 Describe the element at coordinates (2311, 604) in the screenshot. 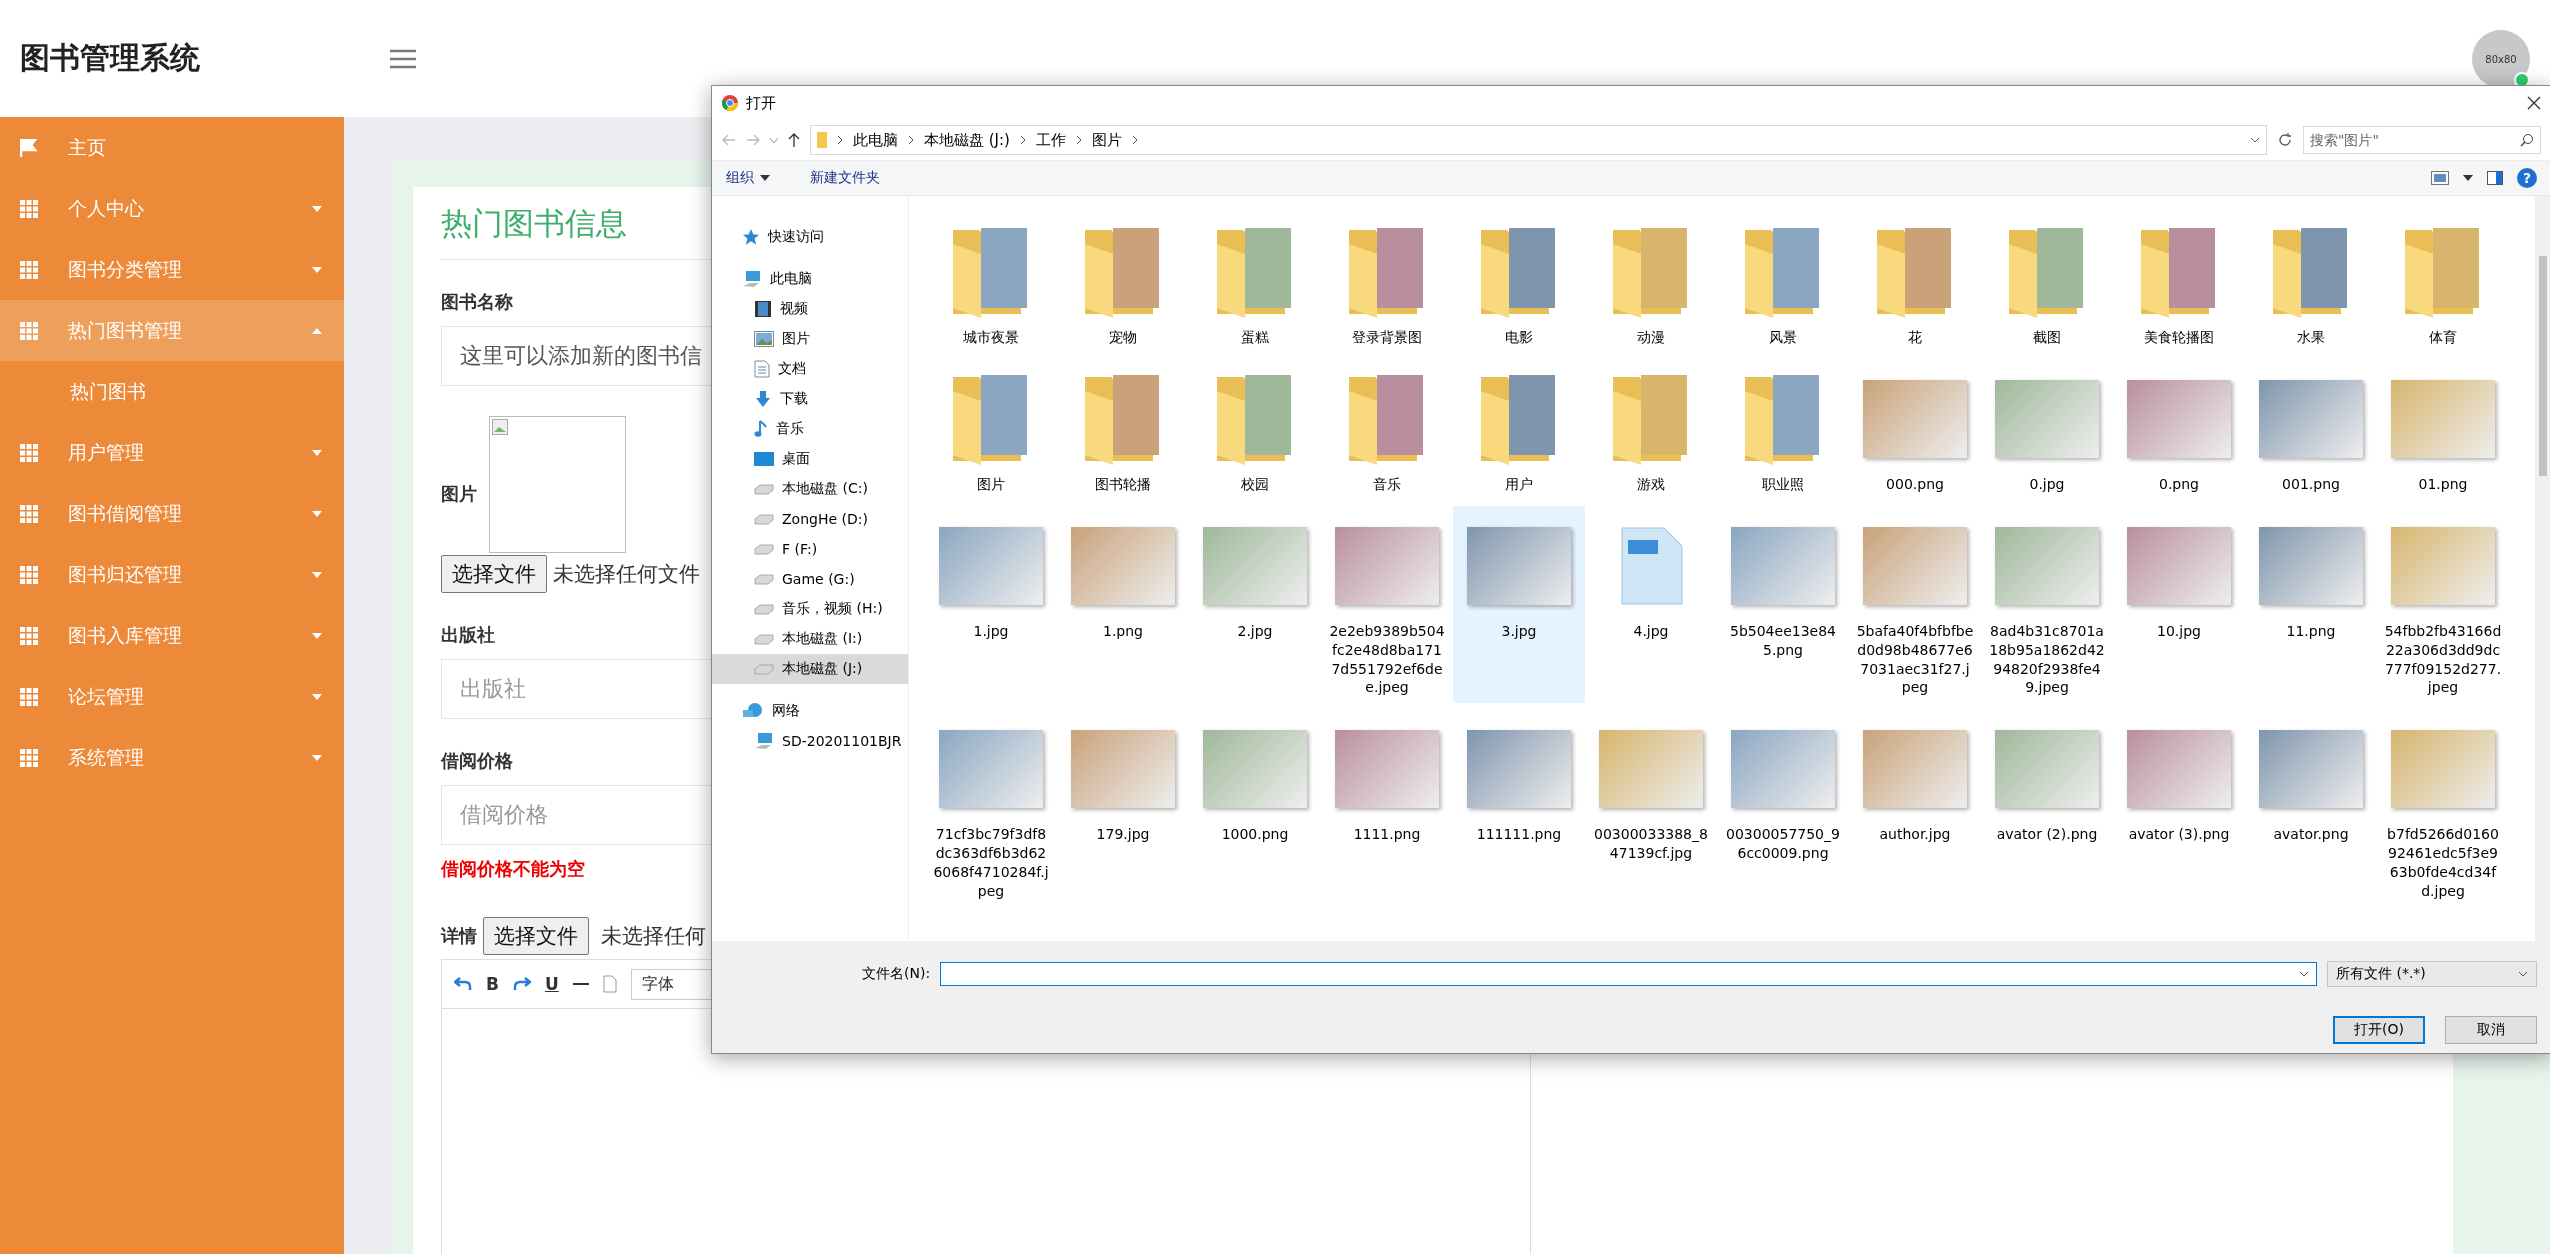

I see `file-item: 11.png` at that location.